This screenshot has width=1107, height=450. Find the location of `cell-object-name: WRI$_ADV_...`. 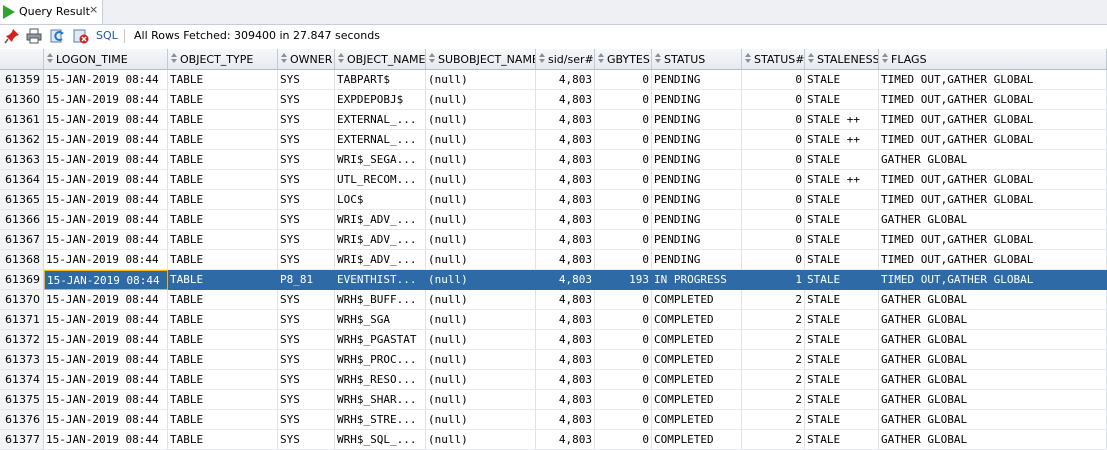

cell-object-name: WRI$_ADV_... is located at coordinates (380, 240).